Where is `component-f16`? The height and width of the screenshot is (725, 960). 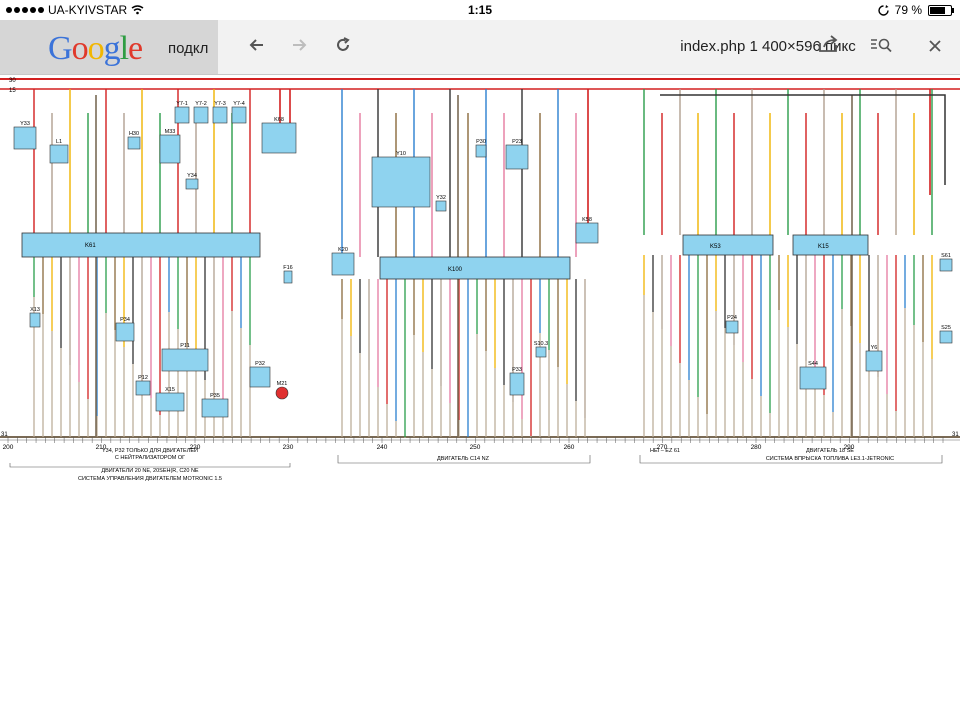 component-f16 is located at coordinates (288, 277).